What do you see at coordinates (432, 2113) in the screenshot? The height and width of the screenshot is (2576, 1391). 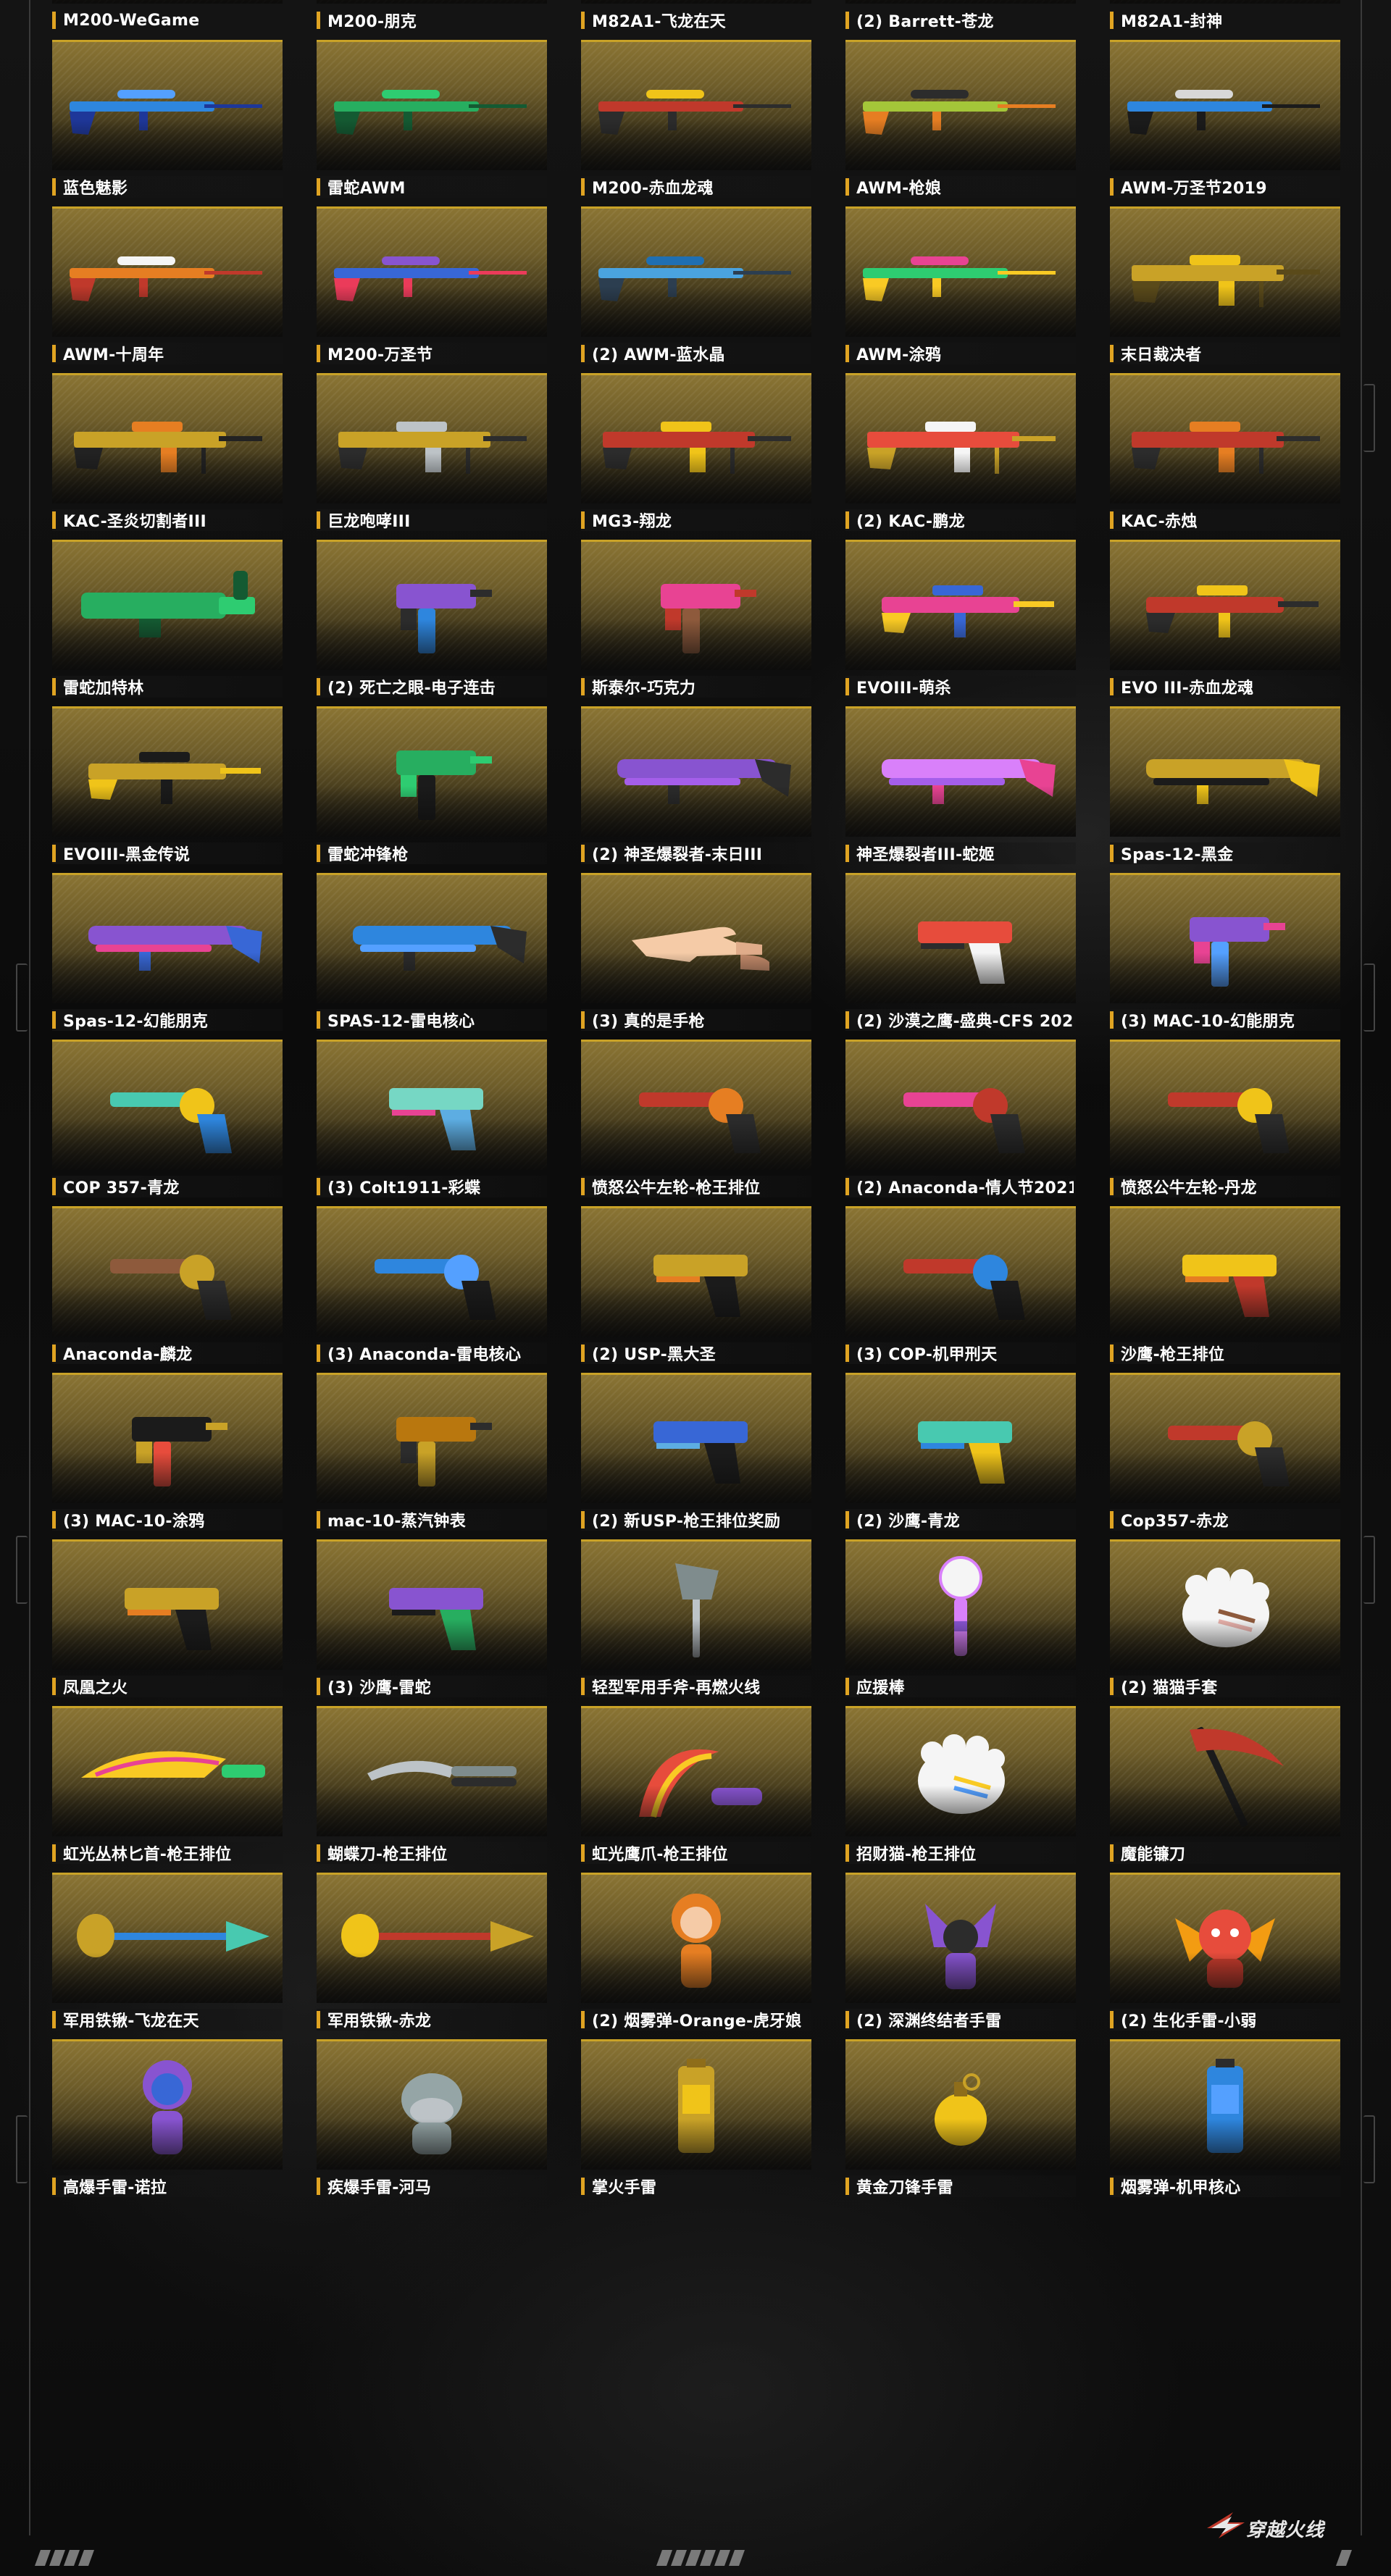 I see `hippo-figure-icon` at bounding box center [432, 2113].